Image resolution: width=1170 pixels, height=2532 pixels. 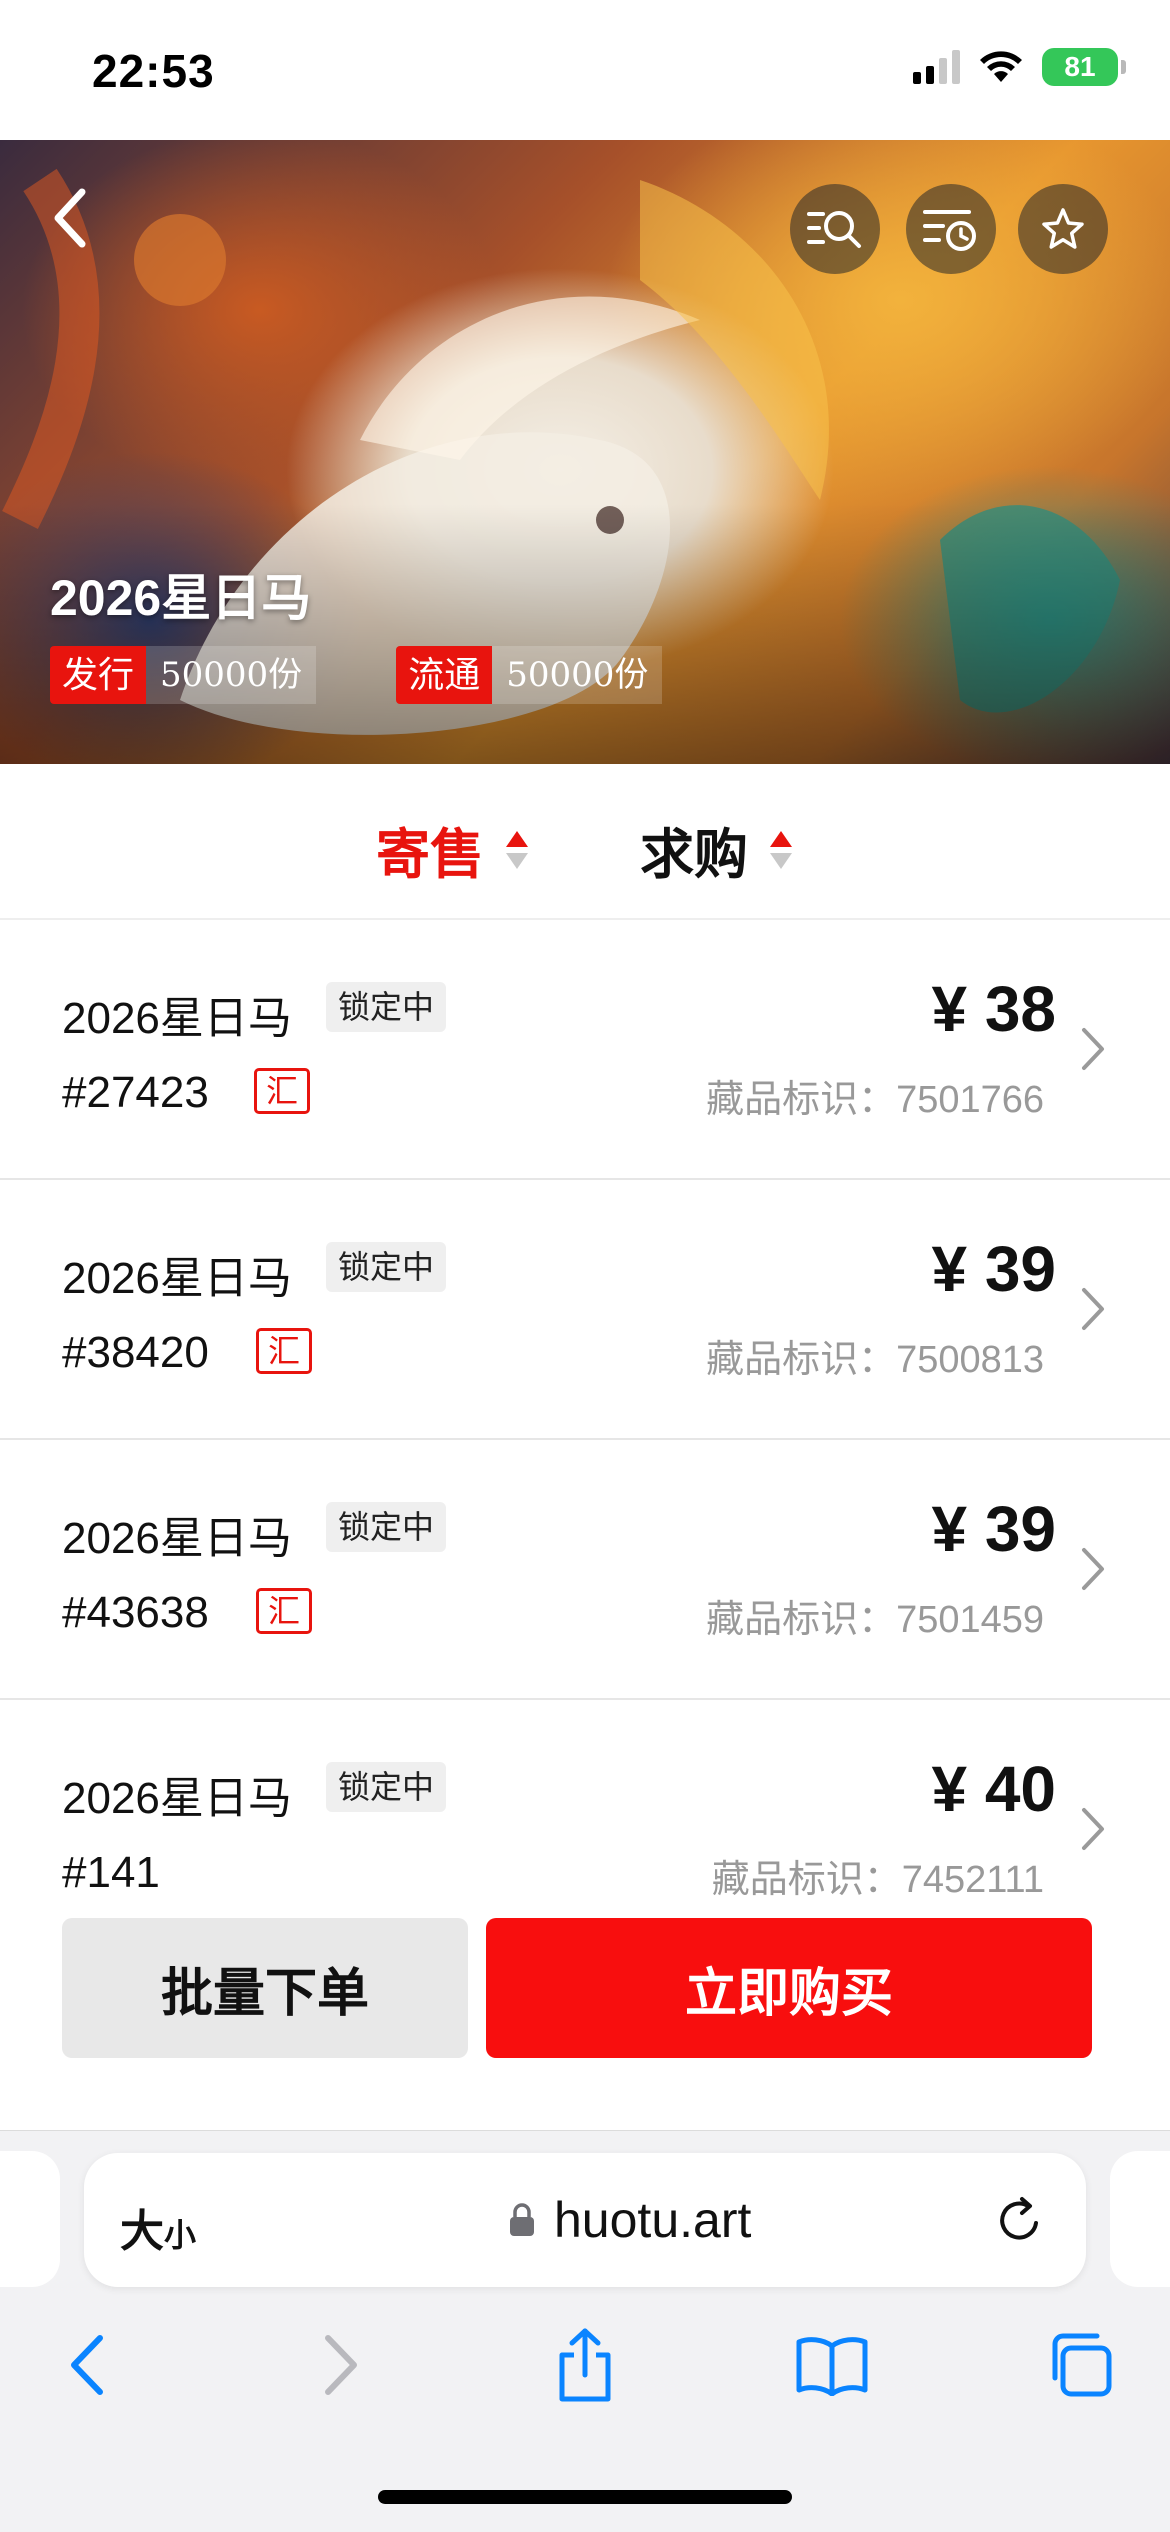 What do you see at coordinates (356, 675) in the screenshot?
I see `hero-tags: 发行 50000份 流通 50000份` at bounding box center [356, 675].